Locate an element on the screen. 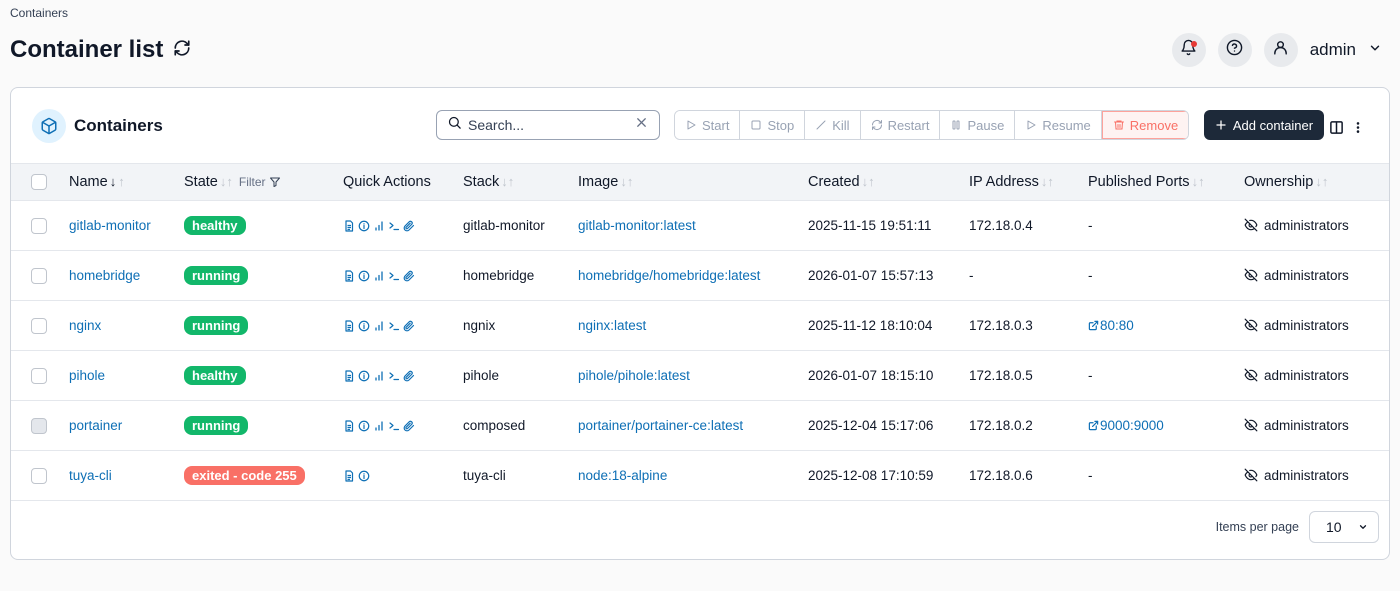  state-cell: running is located at coordinates (263, 276).